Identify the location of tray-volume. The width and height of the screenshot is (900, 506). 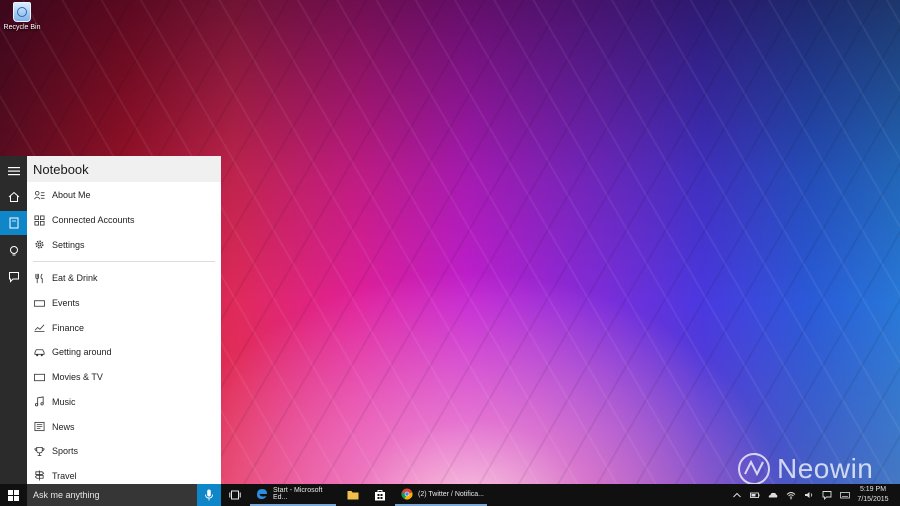
(809, 495).